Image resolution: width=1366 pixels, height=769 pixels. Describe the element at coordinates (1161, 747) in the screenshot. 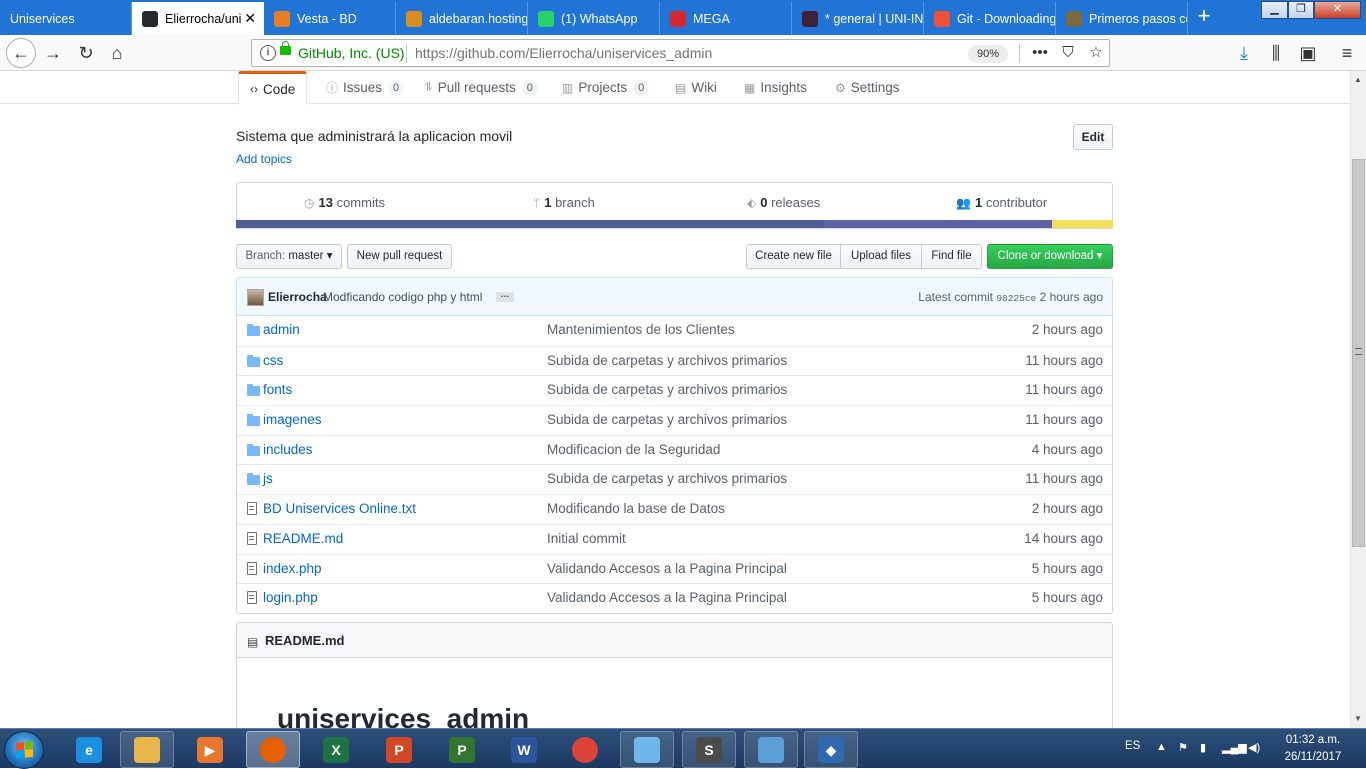

I see `show-hidden-icons-icon: ▲` at that location.